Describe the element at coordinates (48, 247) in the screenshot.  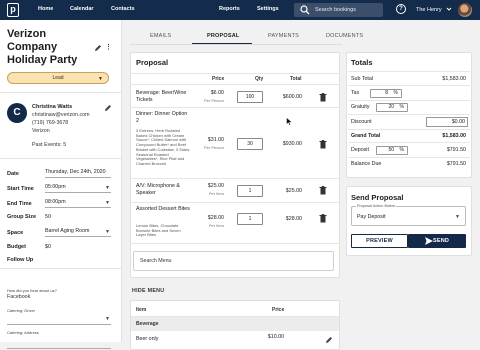
I see `budget-value: $0` at that location.